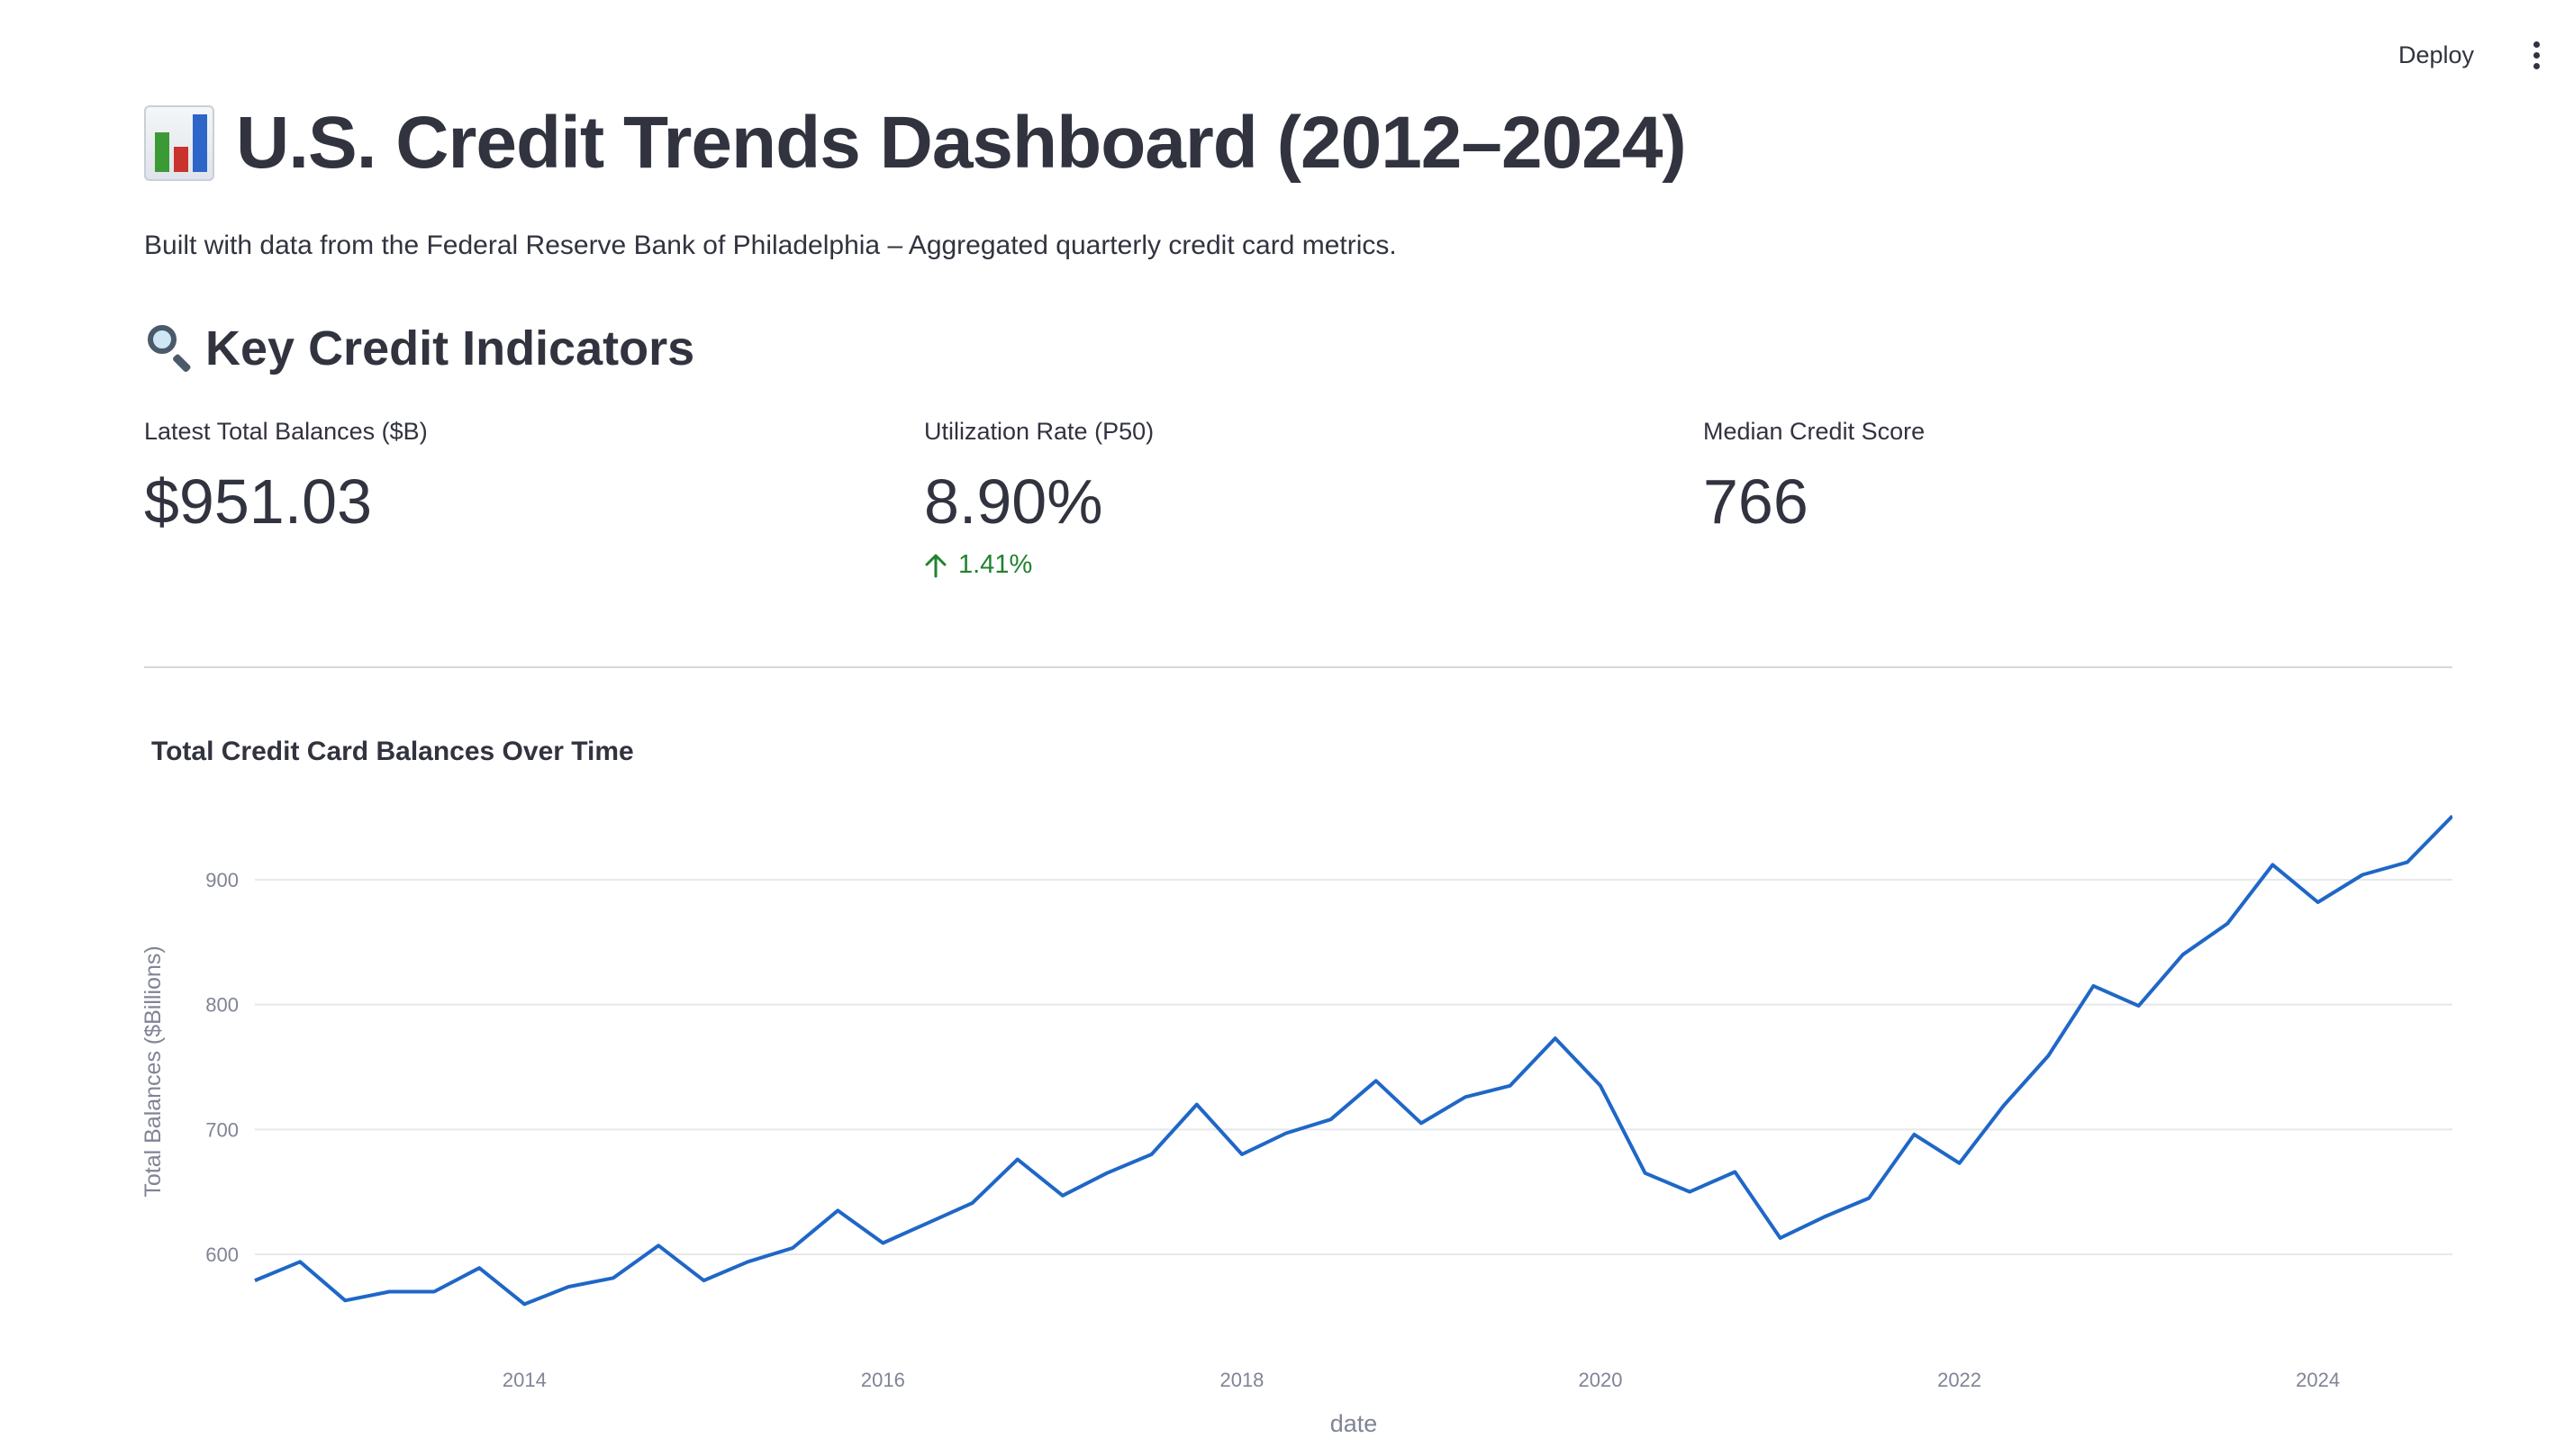 The image size is (2574, 1456). I want to click on metric-delta-value: 1.41%, so click(995, 564).